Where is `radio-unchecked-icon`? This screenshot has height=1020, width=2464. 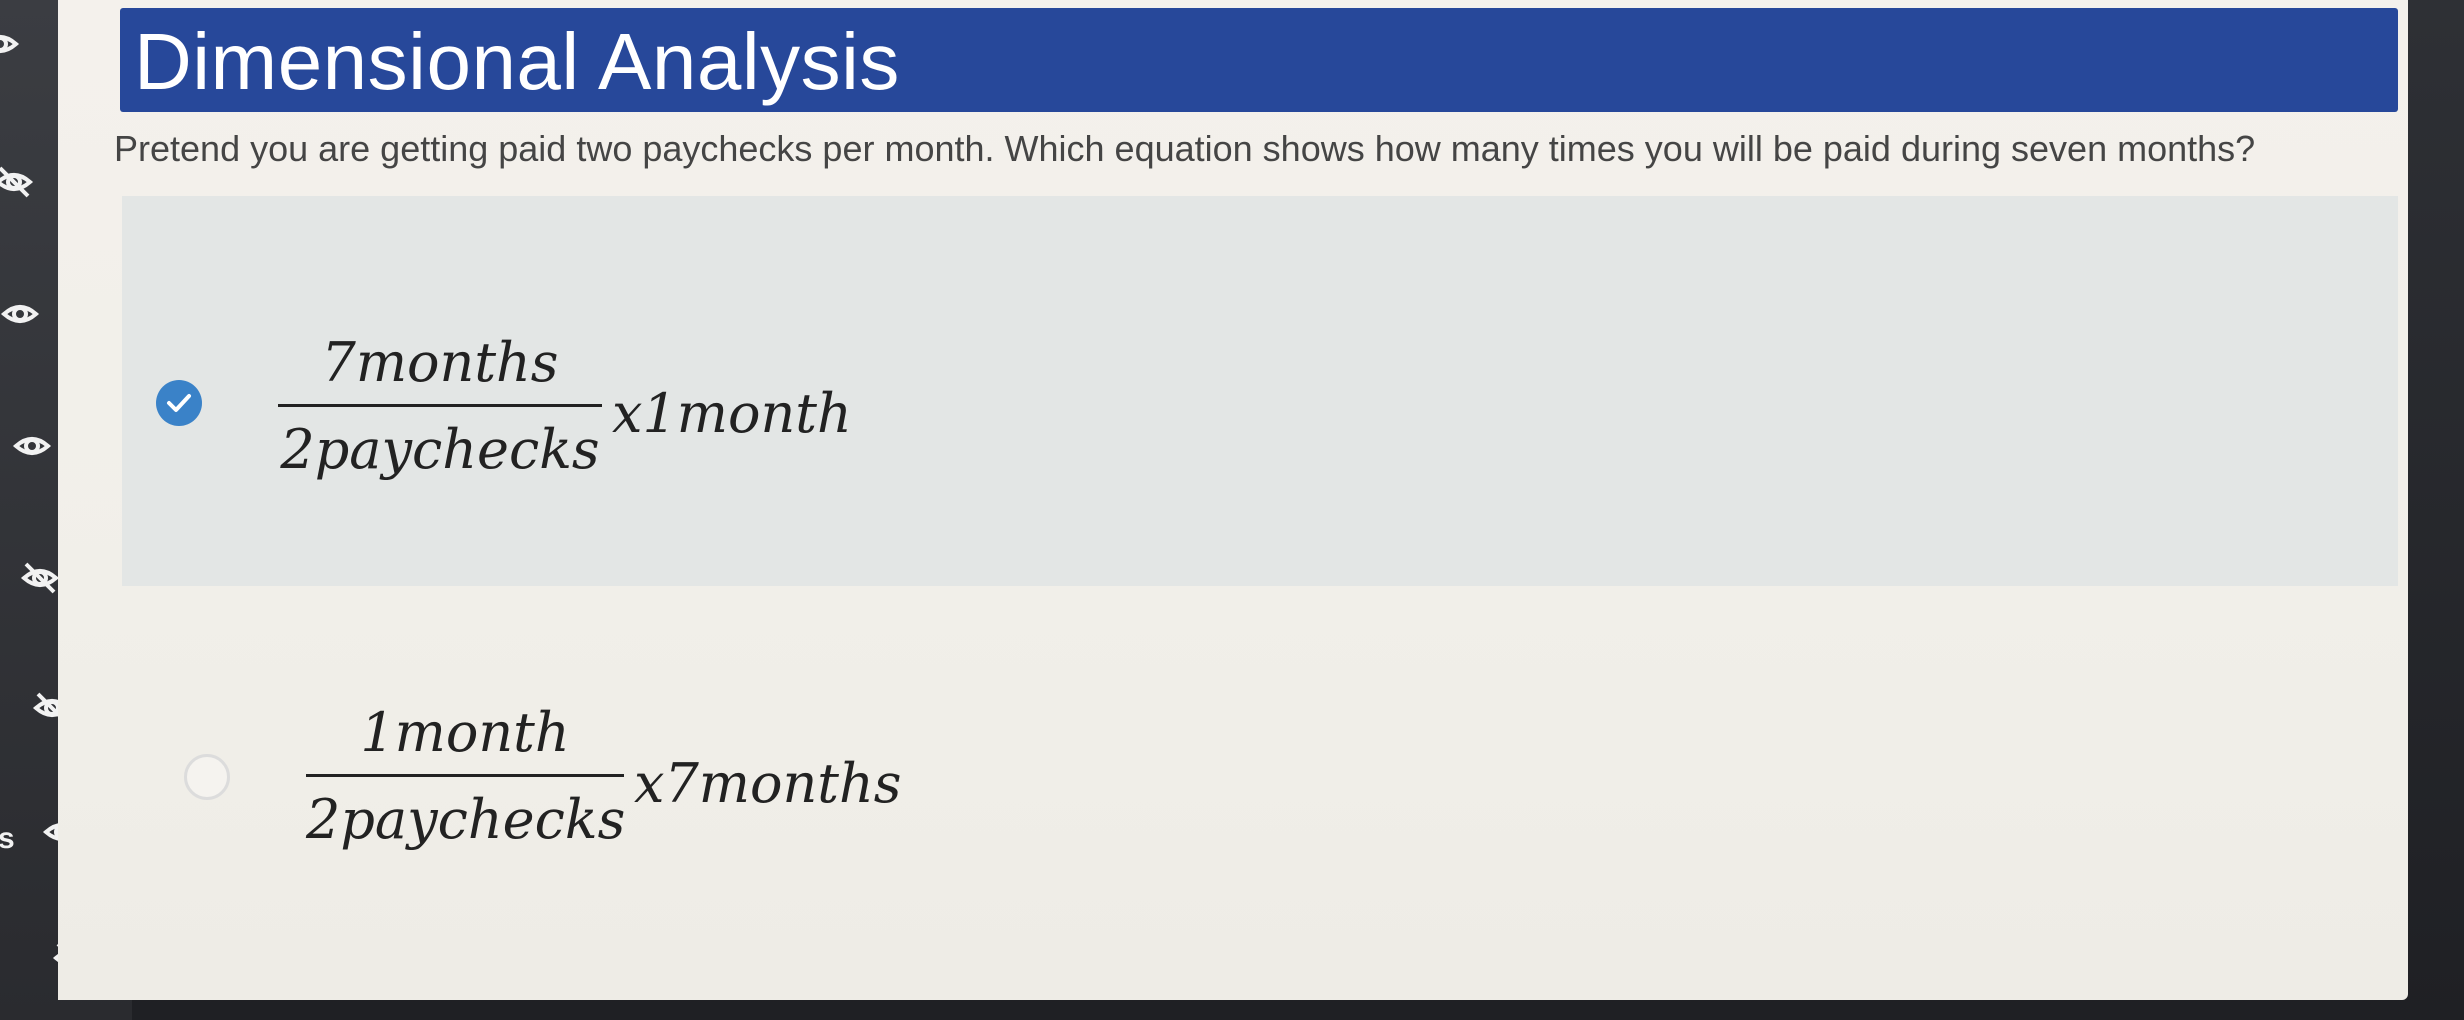
radio-unchecked-icon is located at coordinates (207, 777).